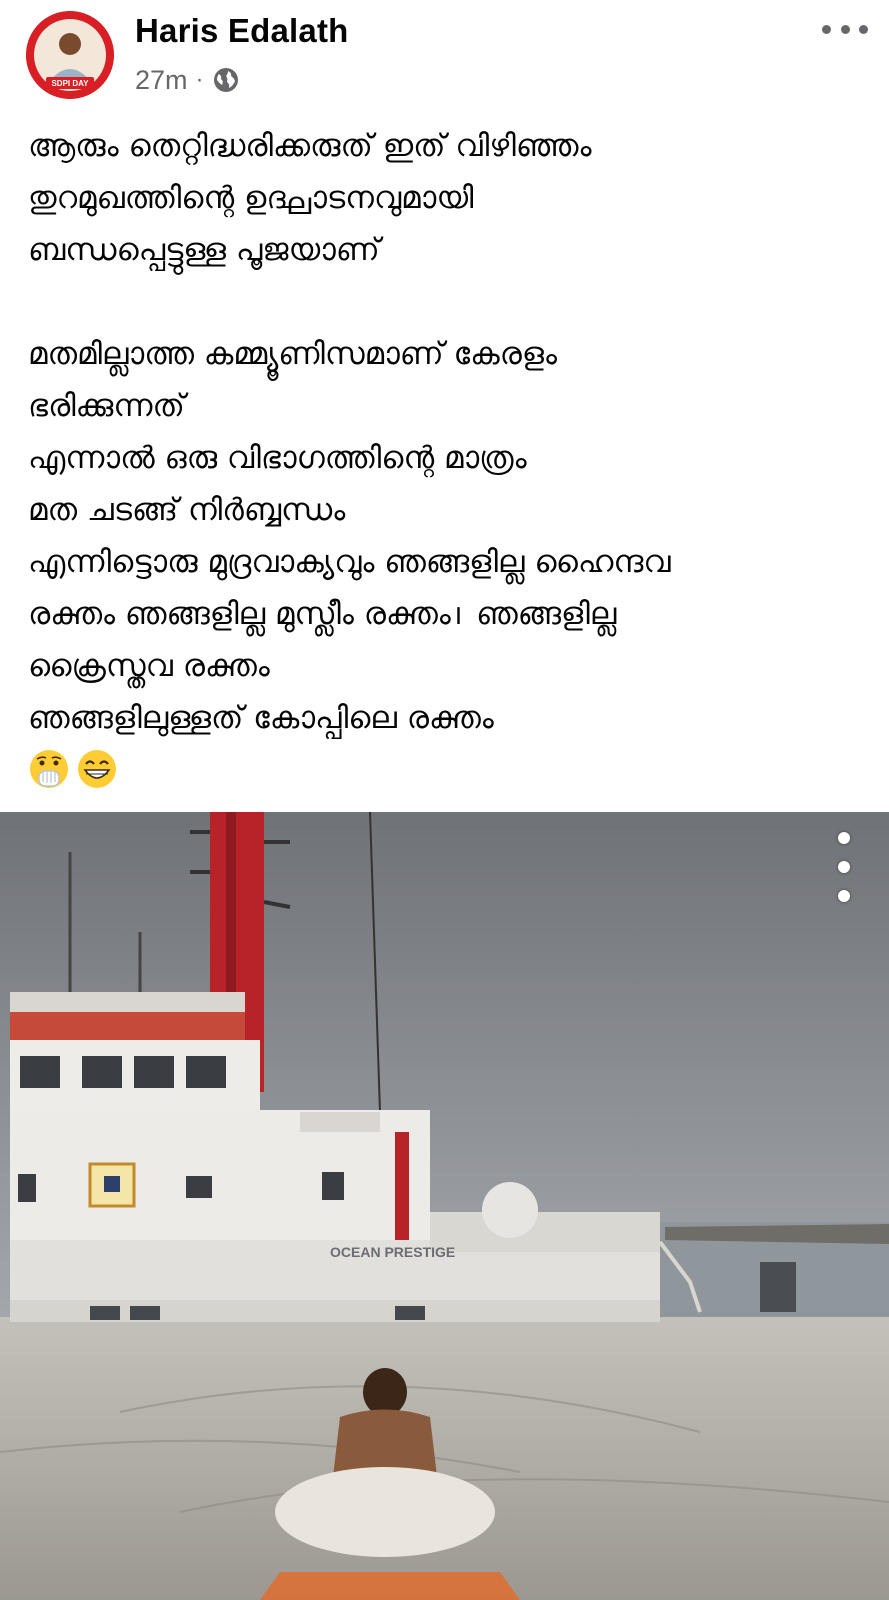 The height and width of the screenshot is (1600, 889). What do you see at coordinates (293, 354) in the screenshot?
I see `post-text-line: മതമില്ലാത്ത കമ്മ്യൂണിസമാണ് കേരളം` at bounding box center [293, 354].